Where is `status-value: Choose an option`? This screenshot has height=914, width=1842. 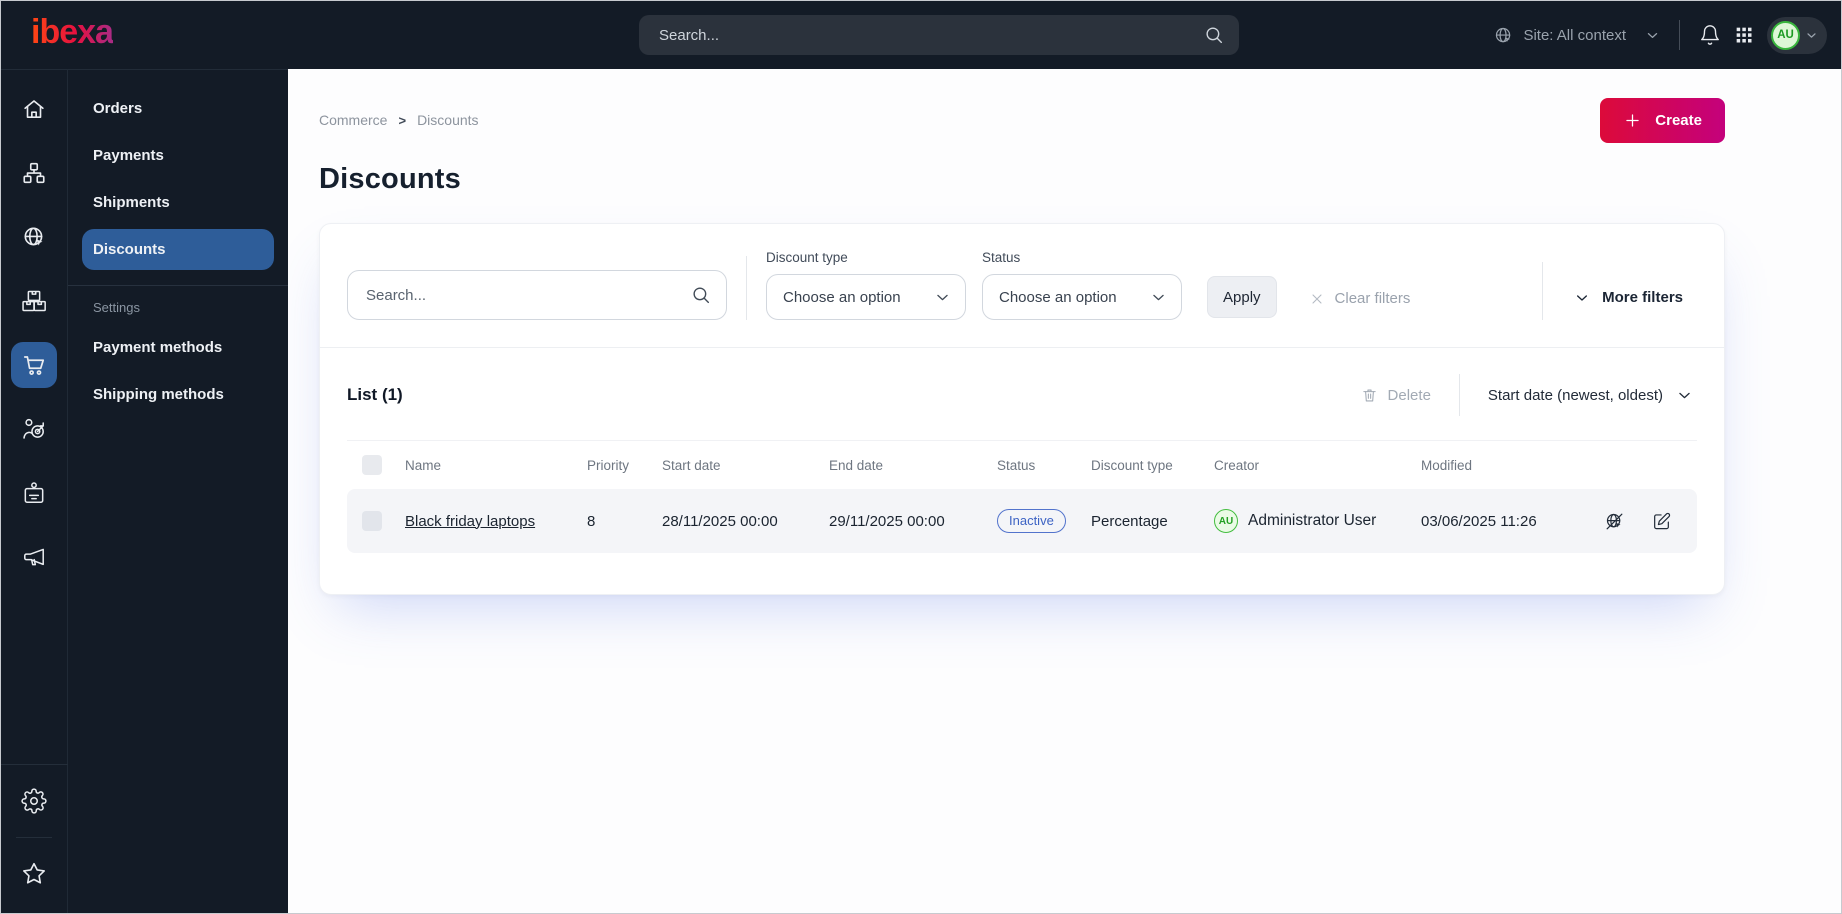
status-value: Choose an option is located at coordinates (1058, 297).